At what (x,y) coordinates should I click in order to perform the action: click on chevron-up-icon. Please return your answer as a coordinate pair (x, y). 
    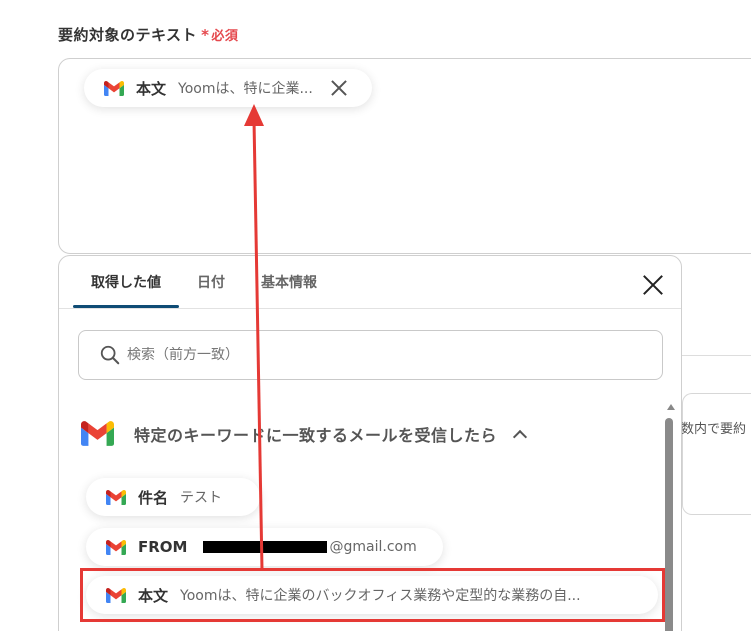
    Looking at the image, I should click on (520, 436).